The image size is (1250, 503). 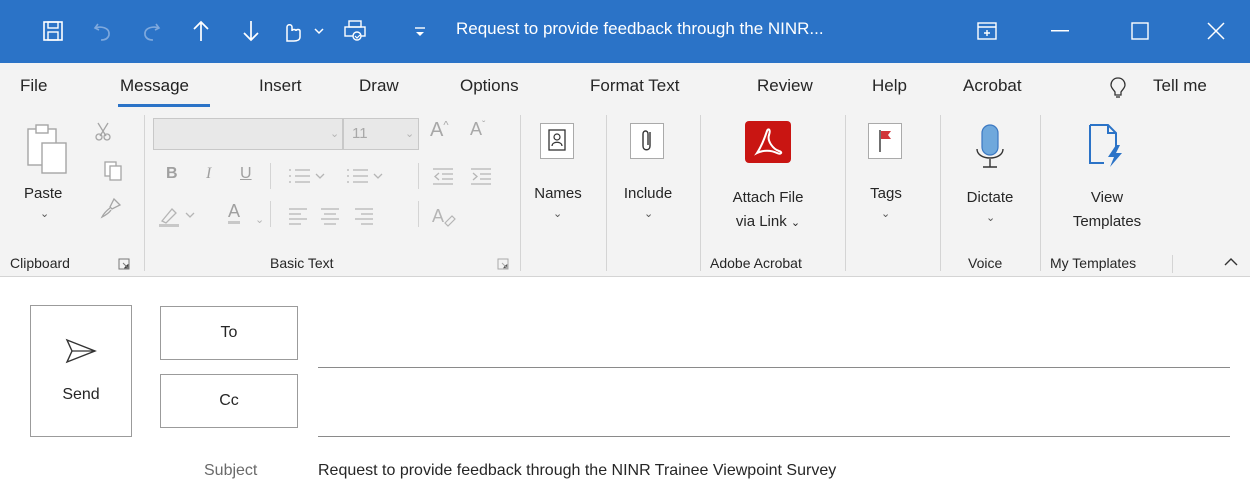 I want to click on group-voice: Voice, so click(x=985, y=263).